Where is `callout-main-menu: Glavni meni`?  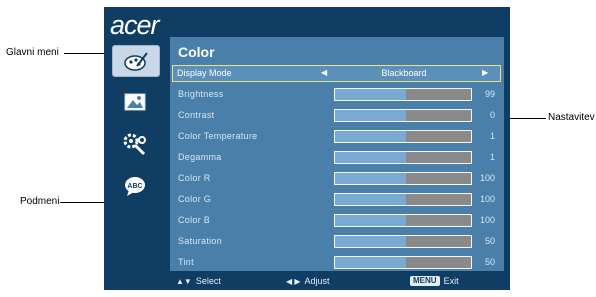 callout-main-menu: Glavni meni is located at coordinates (32, 52).